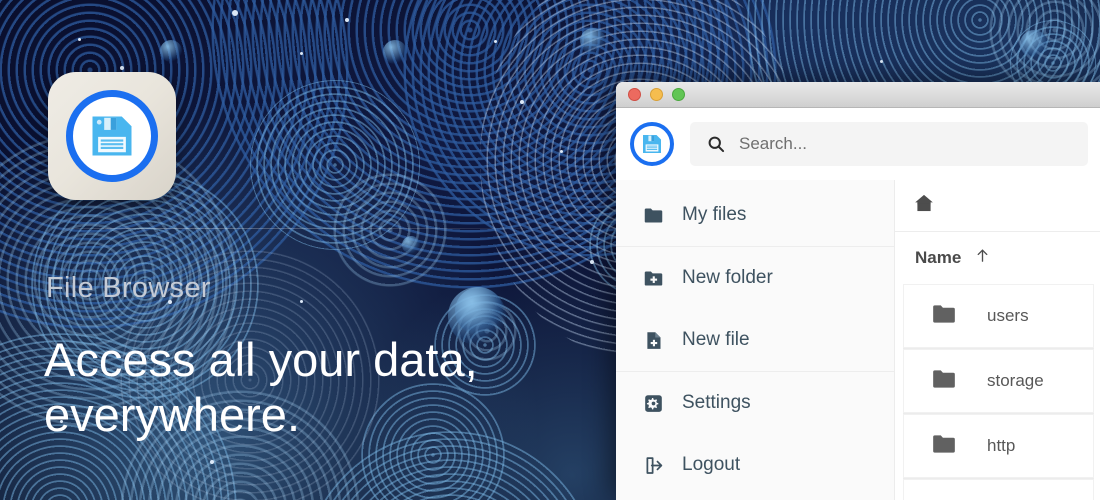 The width and height of the screenshot is (1100, 500). I want to click on app-icon-tile, so click(112, 136).